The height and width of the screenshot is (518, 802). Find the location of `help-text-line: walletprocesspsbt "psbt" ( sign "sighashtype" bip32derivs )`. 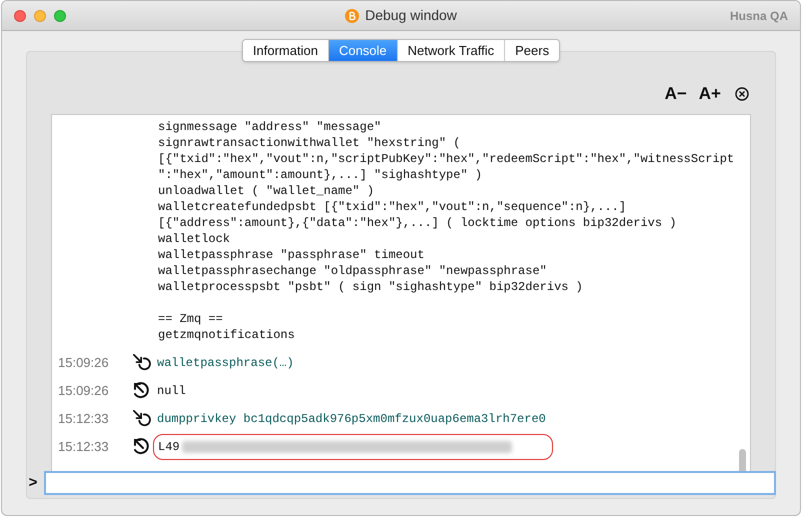

help-text-line: walletprocesspsbt "psbt" ( sign "sighashtype" bip32derivs ) is located at coordinates (370, 287).